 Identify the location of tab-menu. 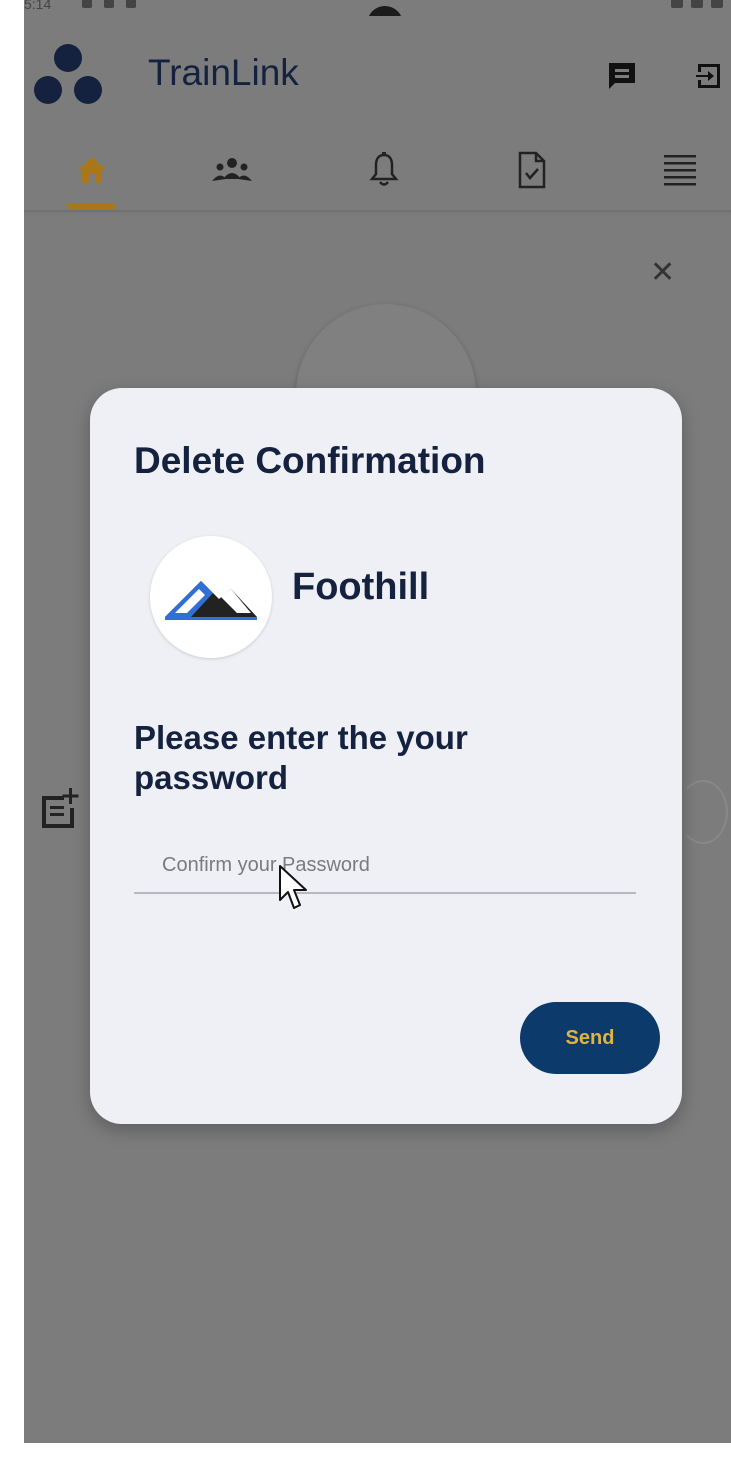
(680, 170).